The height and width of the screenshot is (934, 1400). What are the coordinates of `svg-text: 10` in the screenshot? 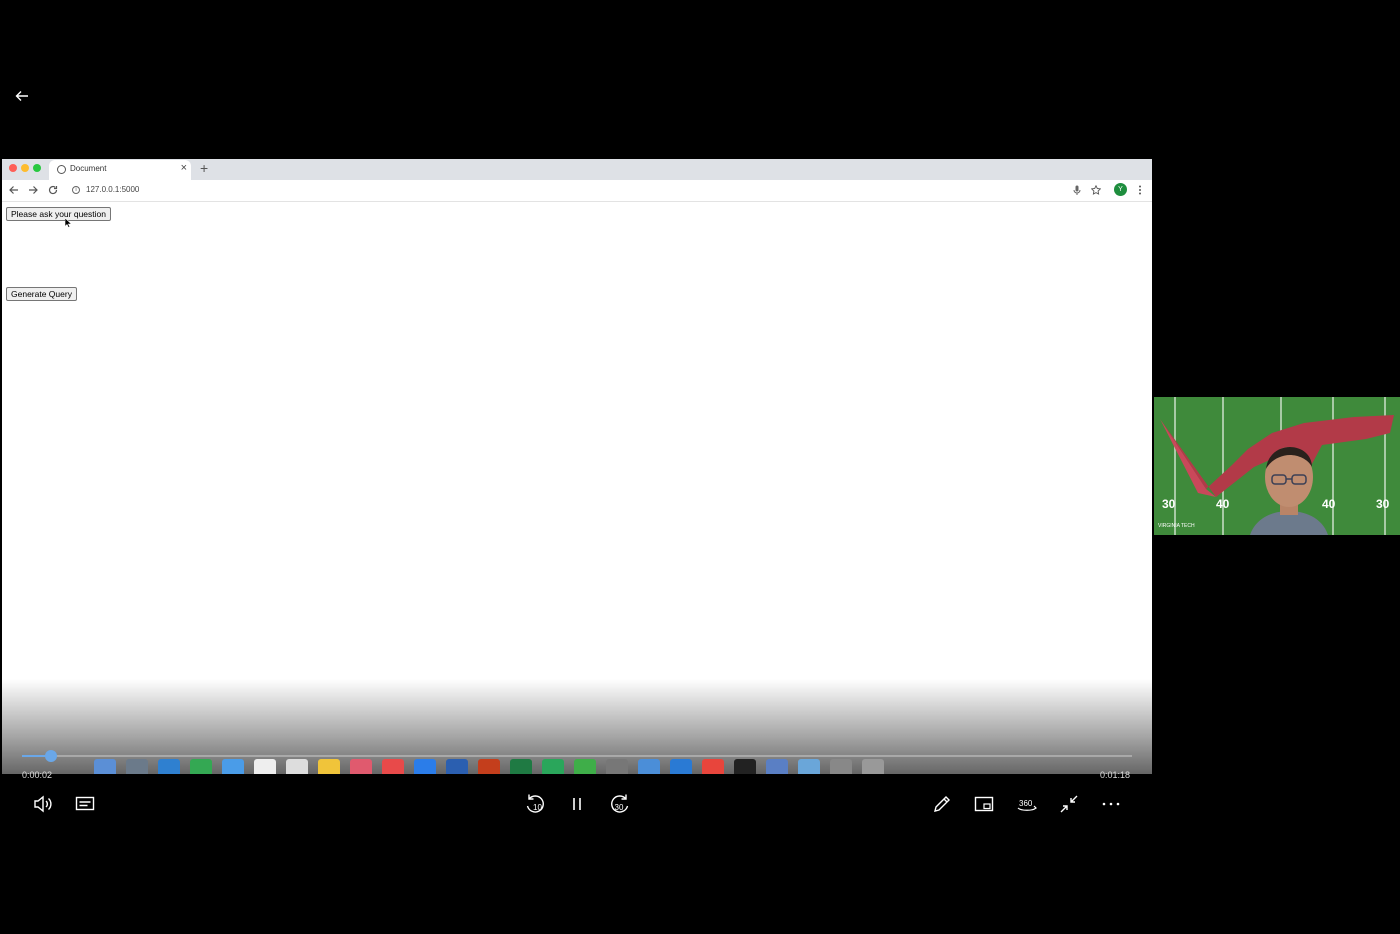 It's located at (537, 807).